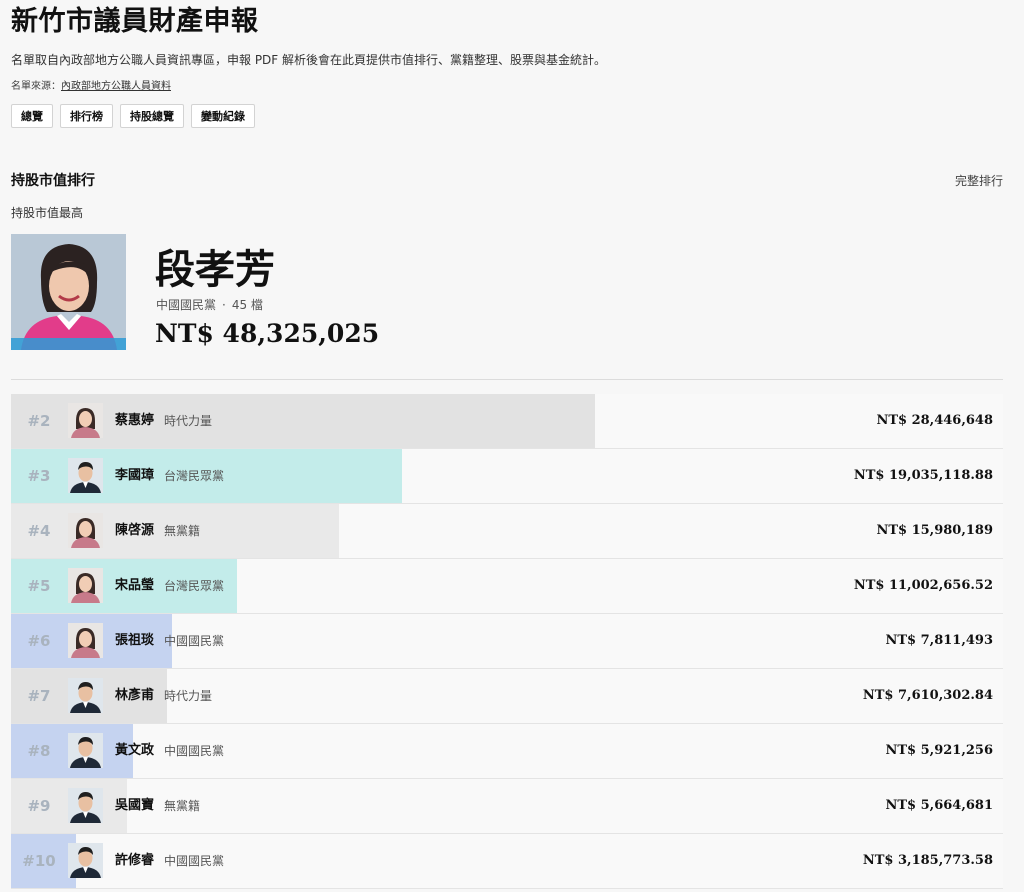 This screenshot has height=892, width=1024. I want to click on member-name: 許修睿, so click(135, 860).